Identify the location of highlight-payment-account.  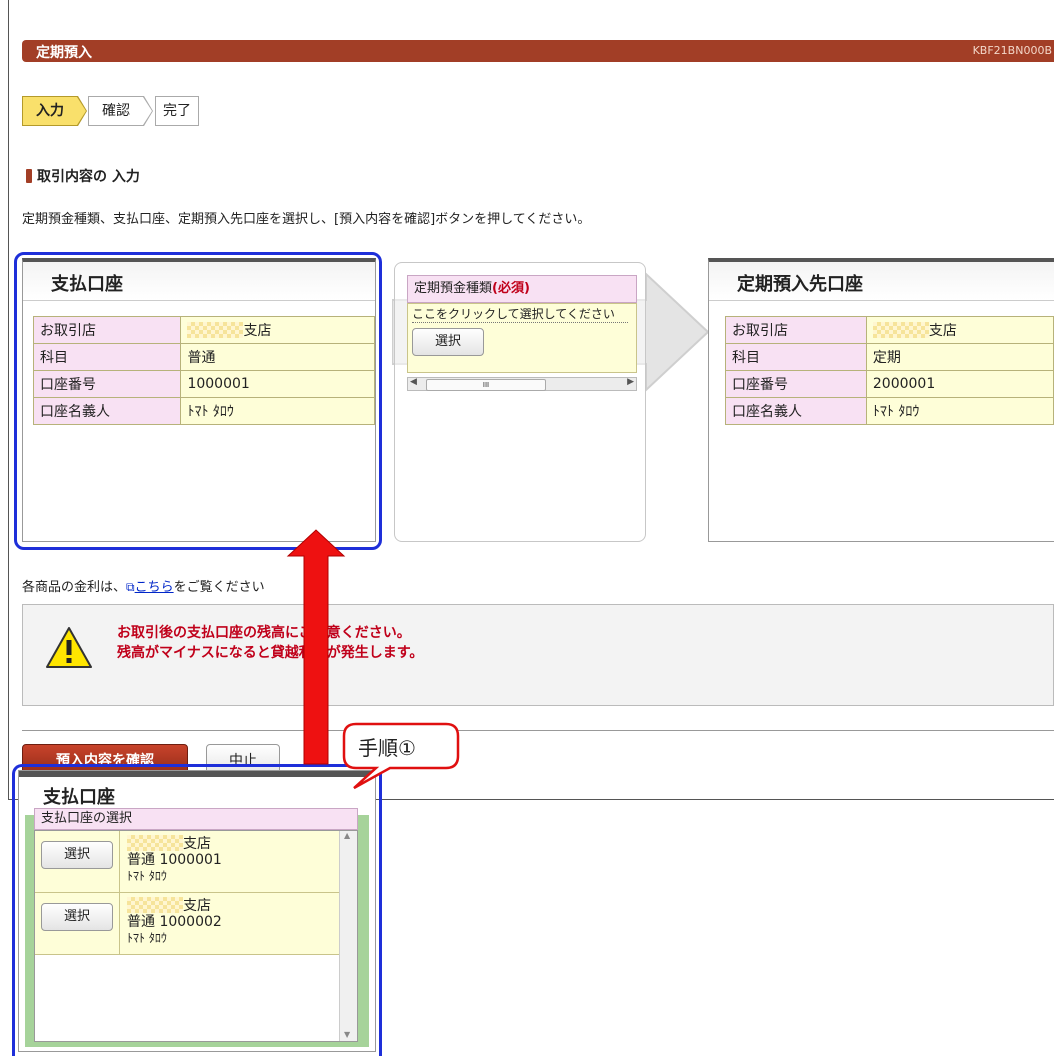
(198, 401).